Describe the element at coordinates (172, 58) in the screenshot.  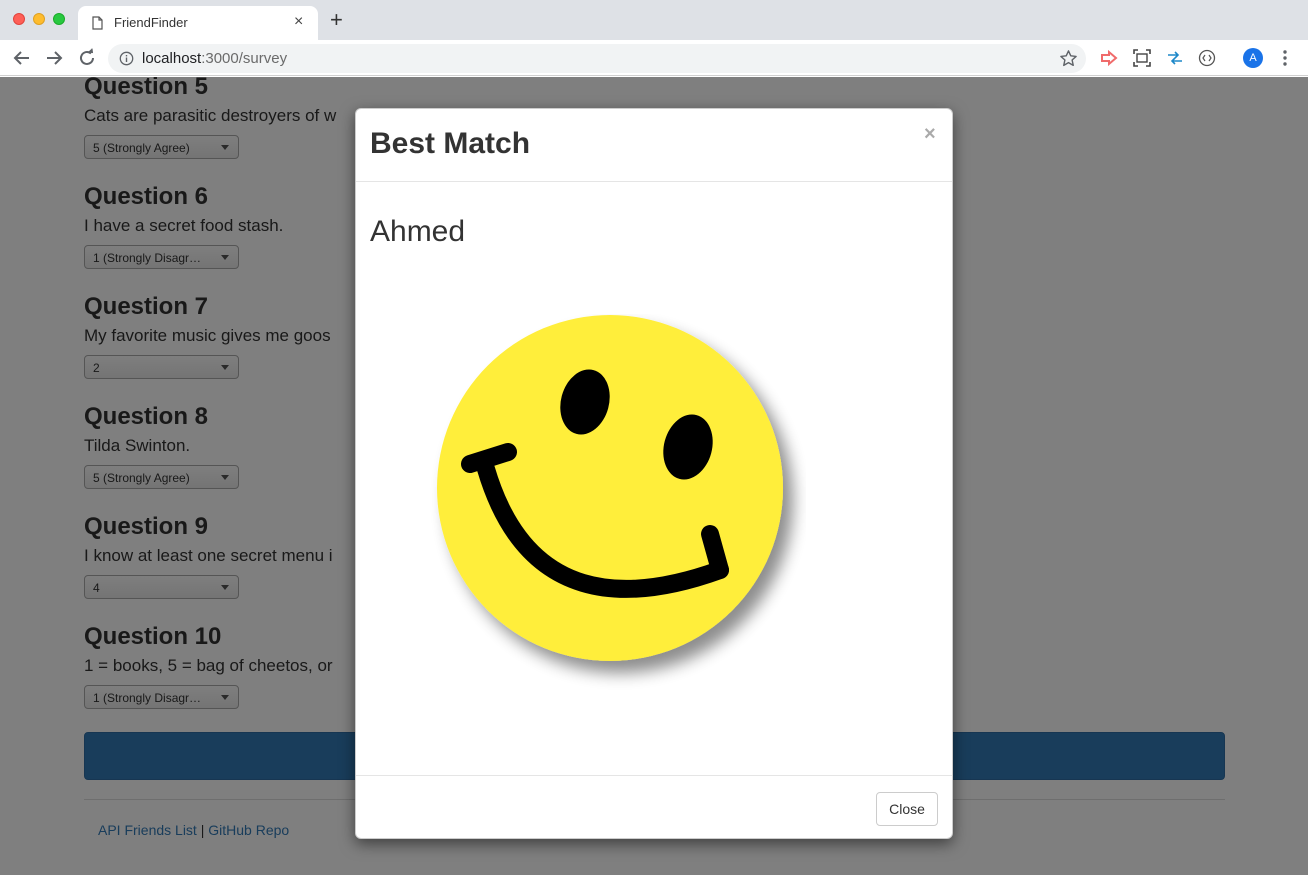
I see `url-host: localhost` at that location.